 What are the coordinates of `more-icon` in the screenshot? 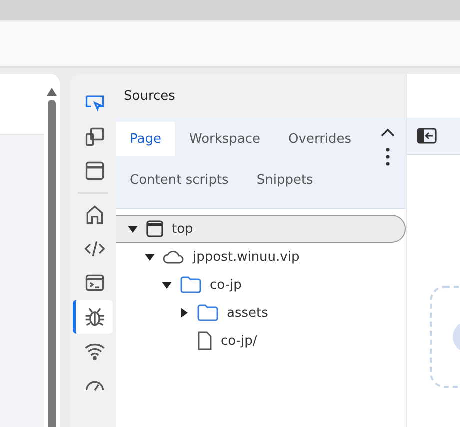 It's located at (388, 157).